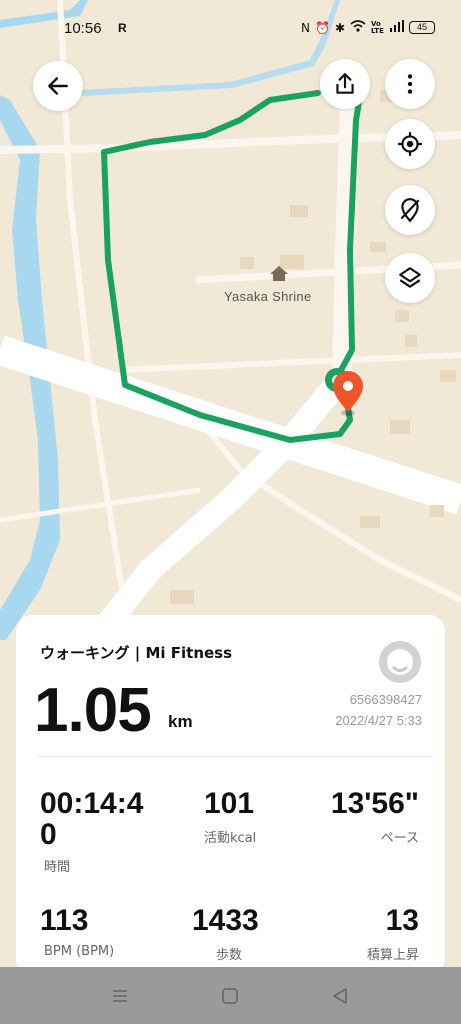 Image resolution: width=461 pixels, height=1024 pixels. I want to click on more-button, so click(410, 84).